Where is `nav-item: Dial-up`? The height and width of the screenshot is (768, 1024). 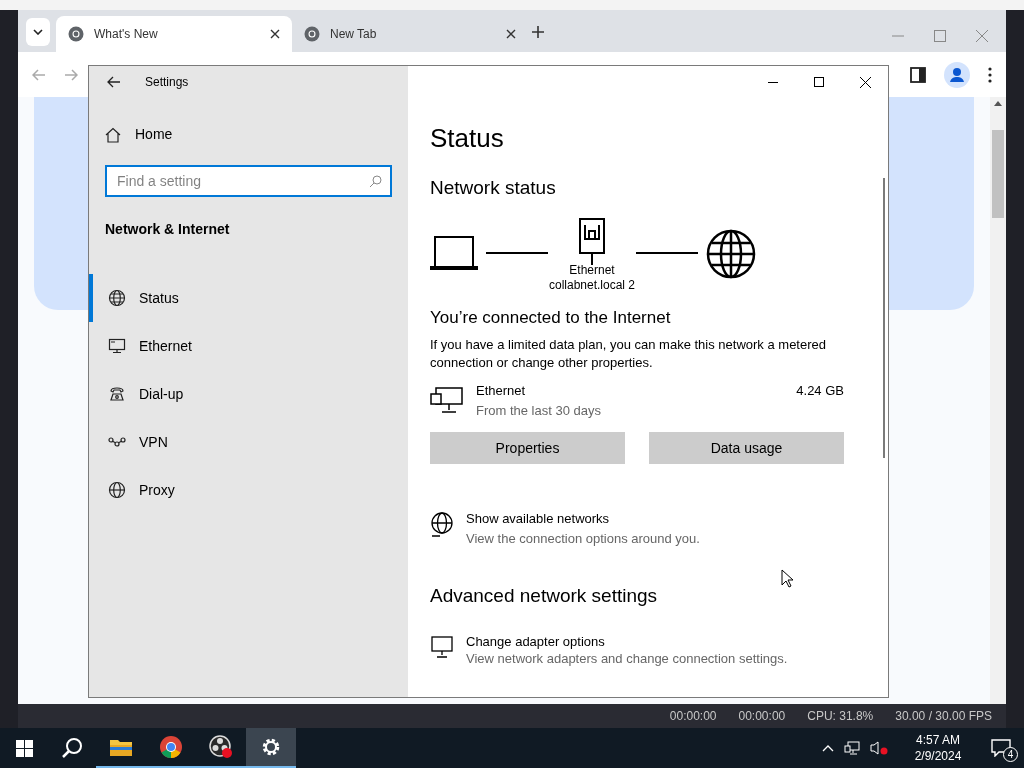 nav-item: Dial-up is located at coordinates (248, 394).